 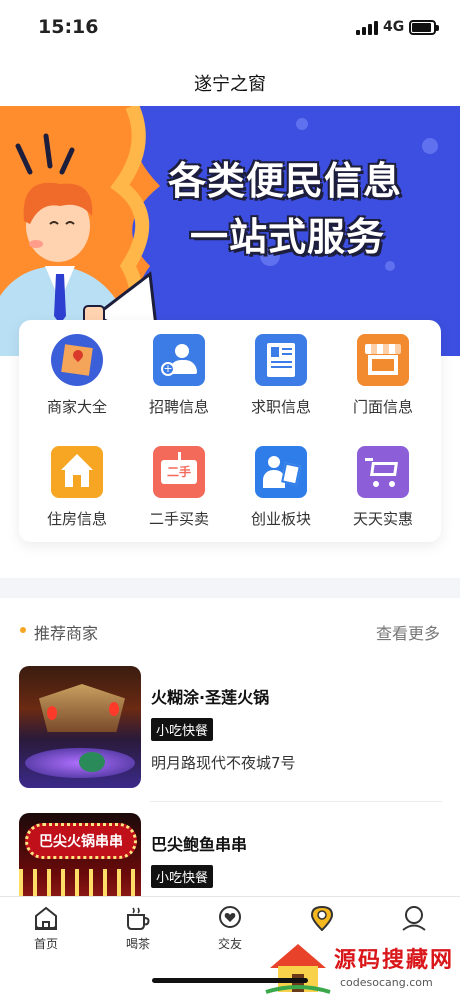 I want to click on merchant-address: 明月路现代不夜城7号, so click(x=223, y=763).